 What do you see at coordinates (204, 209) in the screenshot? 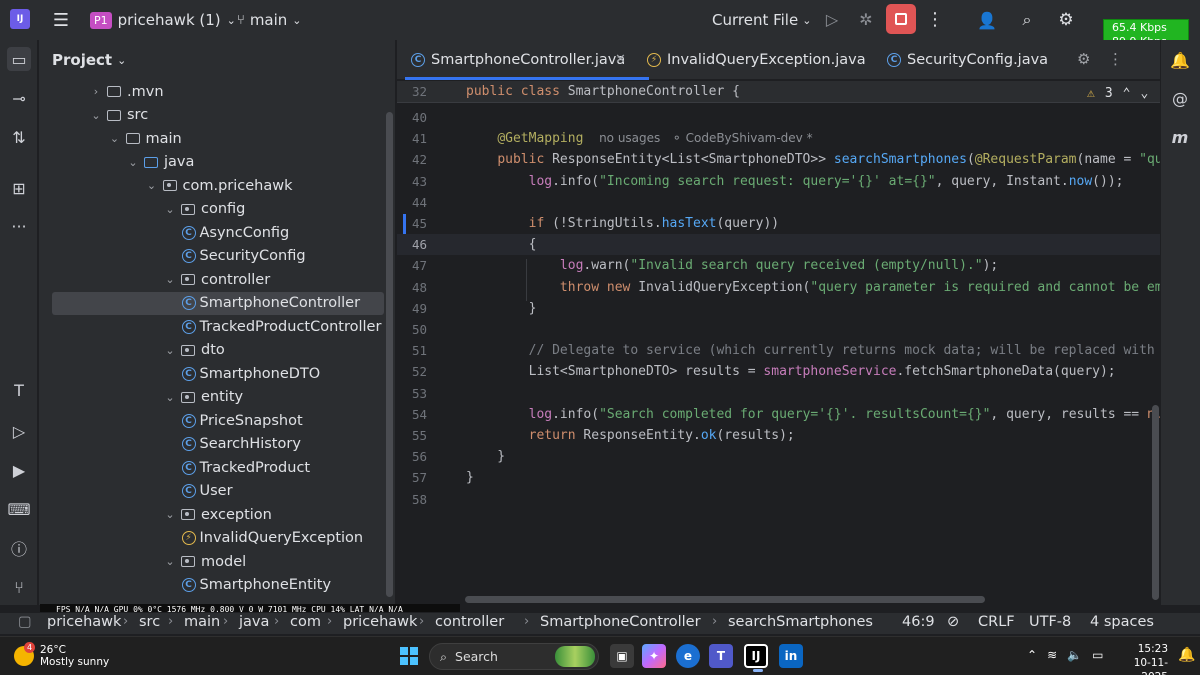
I see `tree-item: ⌄ config` at bounding box center [204, 209].